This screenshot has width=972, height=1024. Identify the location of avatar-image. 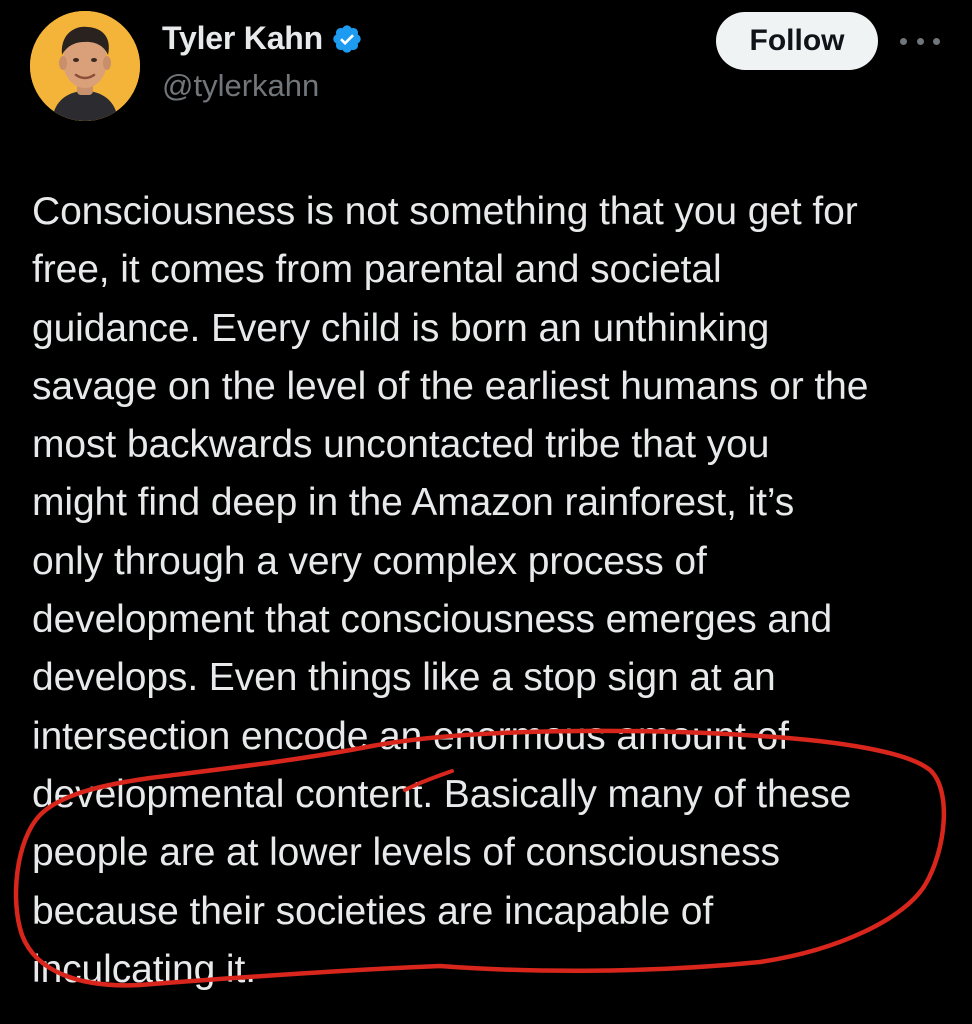
(85, 66).